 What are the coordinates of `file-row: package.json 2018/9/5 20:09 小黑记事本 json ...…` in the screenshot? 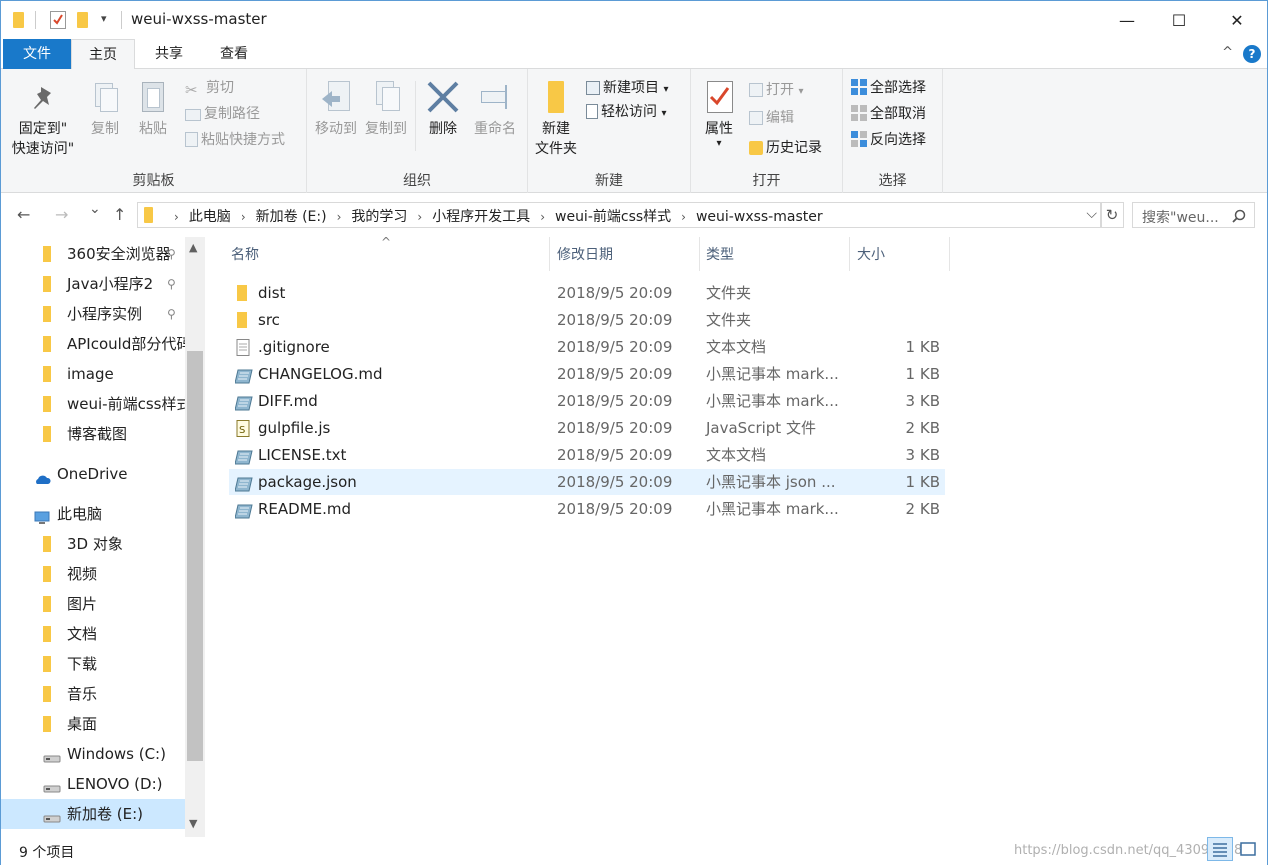 It's located at (587, 482).